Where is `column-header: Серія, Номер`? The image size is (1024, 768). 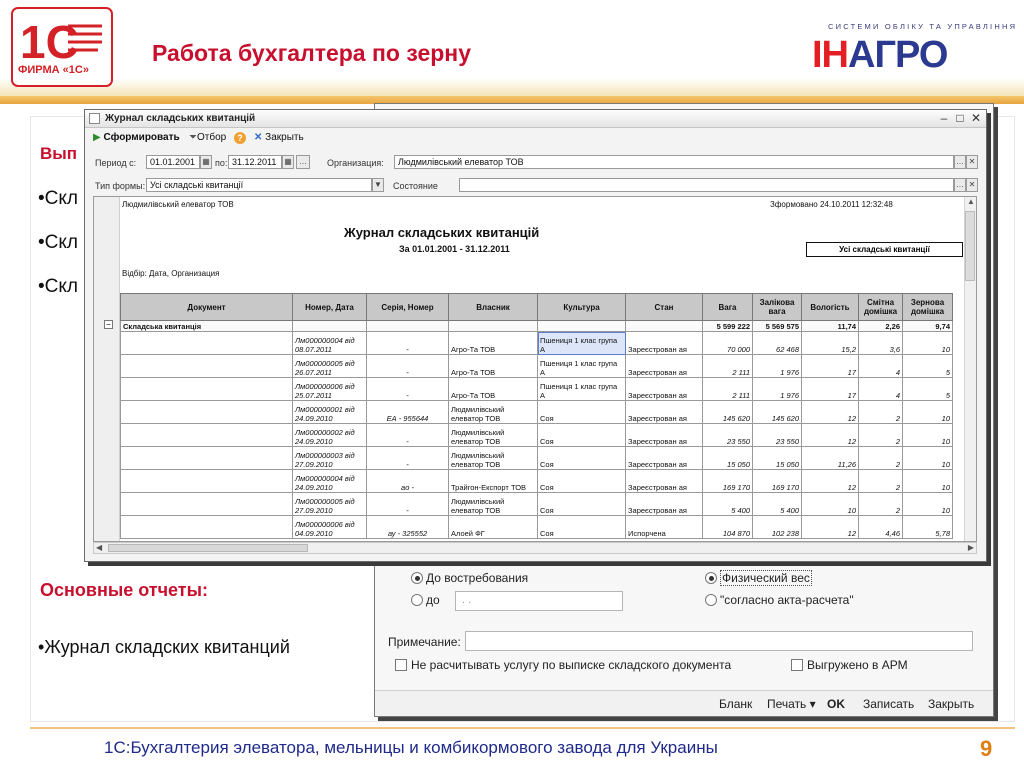 column-header: Серія, Номер is located at coordinates (407, 307).